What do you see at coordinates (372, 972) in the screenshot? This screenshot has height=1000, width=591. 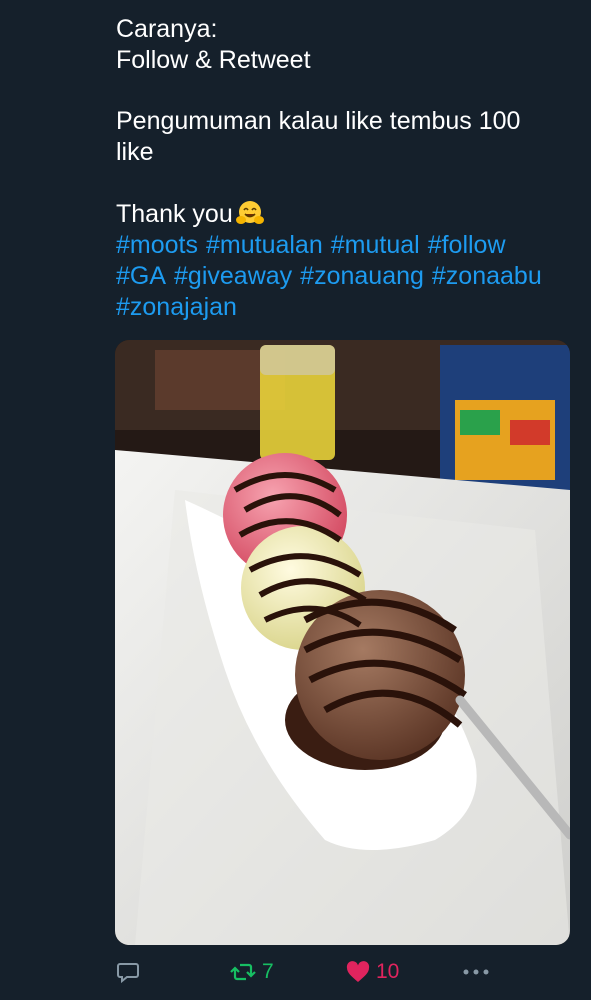 I see `like-button: 10` at bounding box center [372, 972].